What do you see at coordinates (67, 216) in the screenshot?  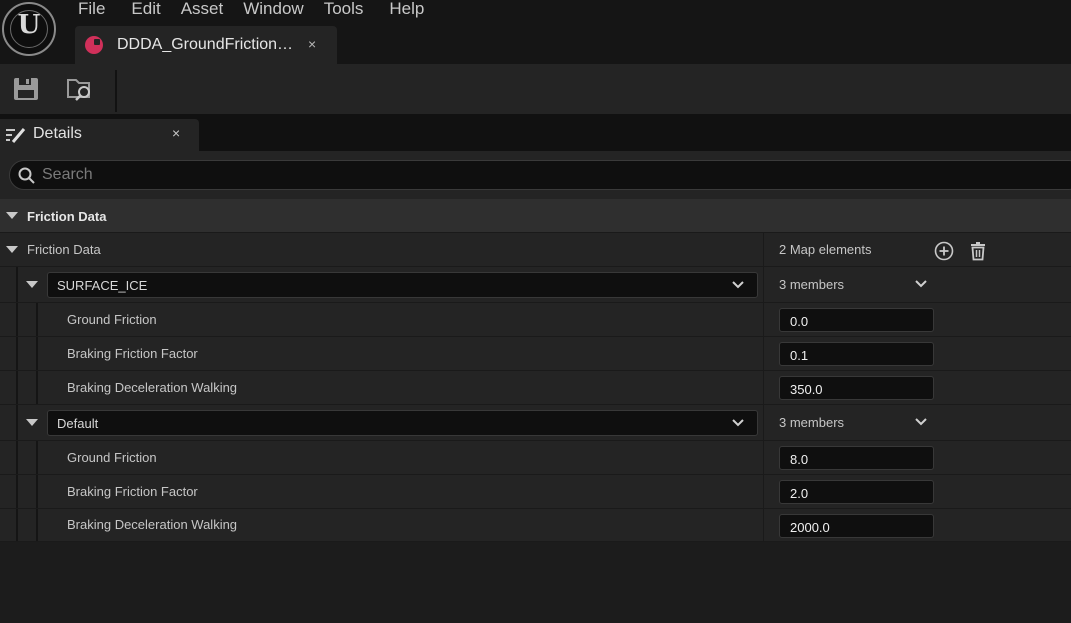 I see `category-label: Friction Data` at bounding box center [67, 216].